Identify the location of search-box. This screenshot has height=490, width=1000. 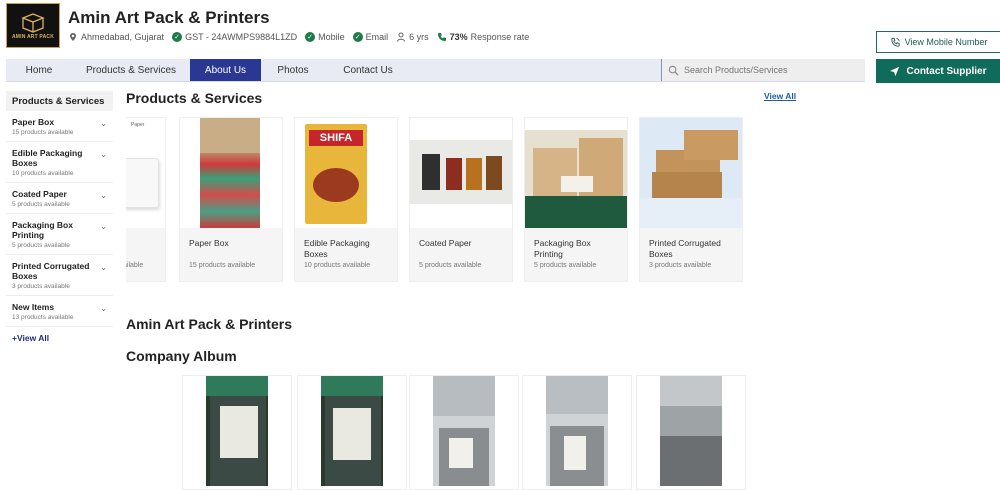
(763, 70).